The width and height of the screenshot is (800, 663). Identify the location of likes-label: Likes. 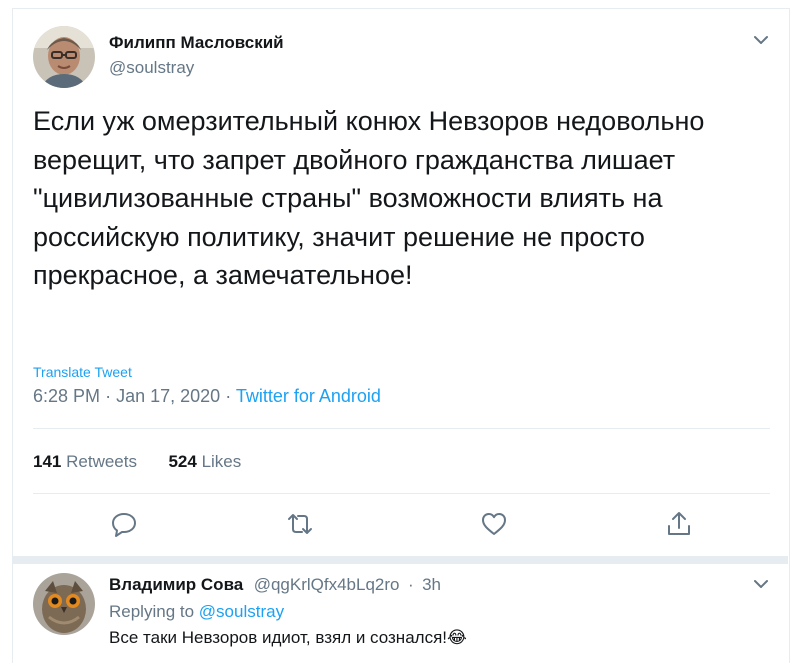
(221, 461).